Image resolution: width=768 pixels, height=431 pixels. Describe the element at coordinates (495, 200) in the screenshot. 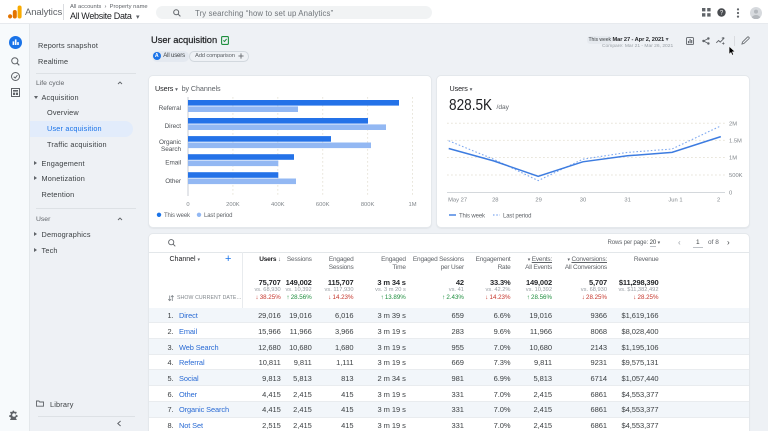

I see `svg-text: 28` at that location.